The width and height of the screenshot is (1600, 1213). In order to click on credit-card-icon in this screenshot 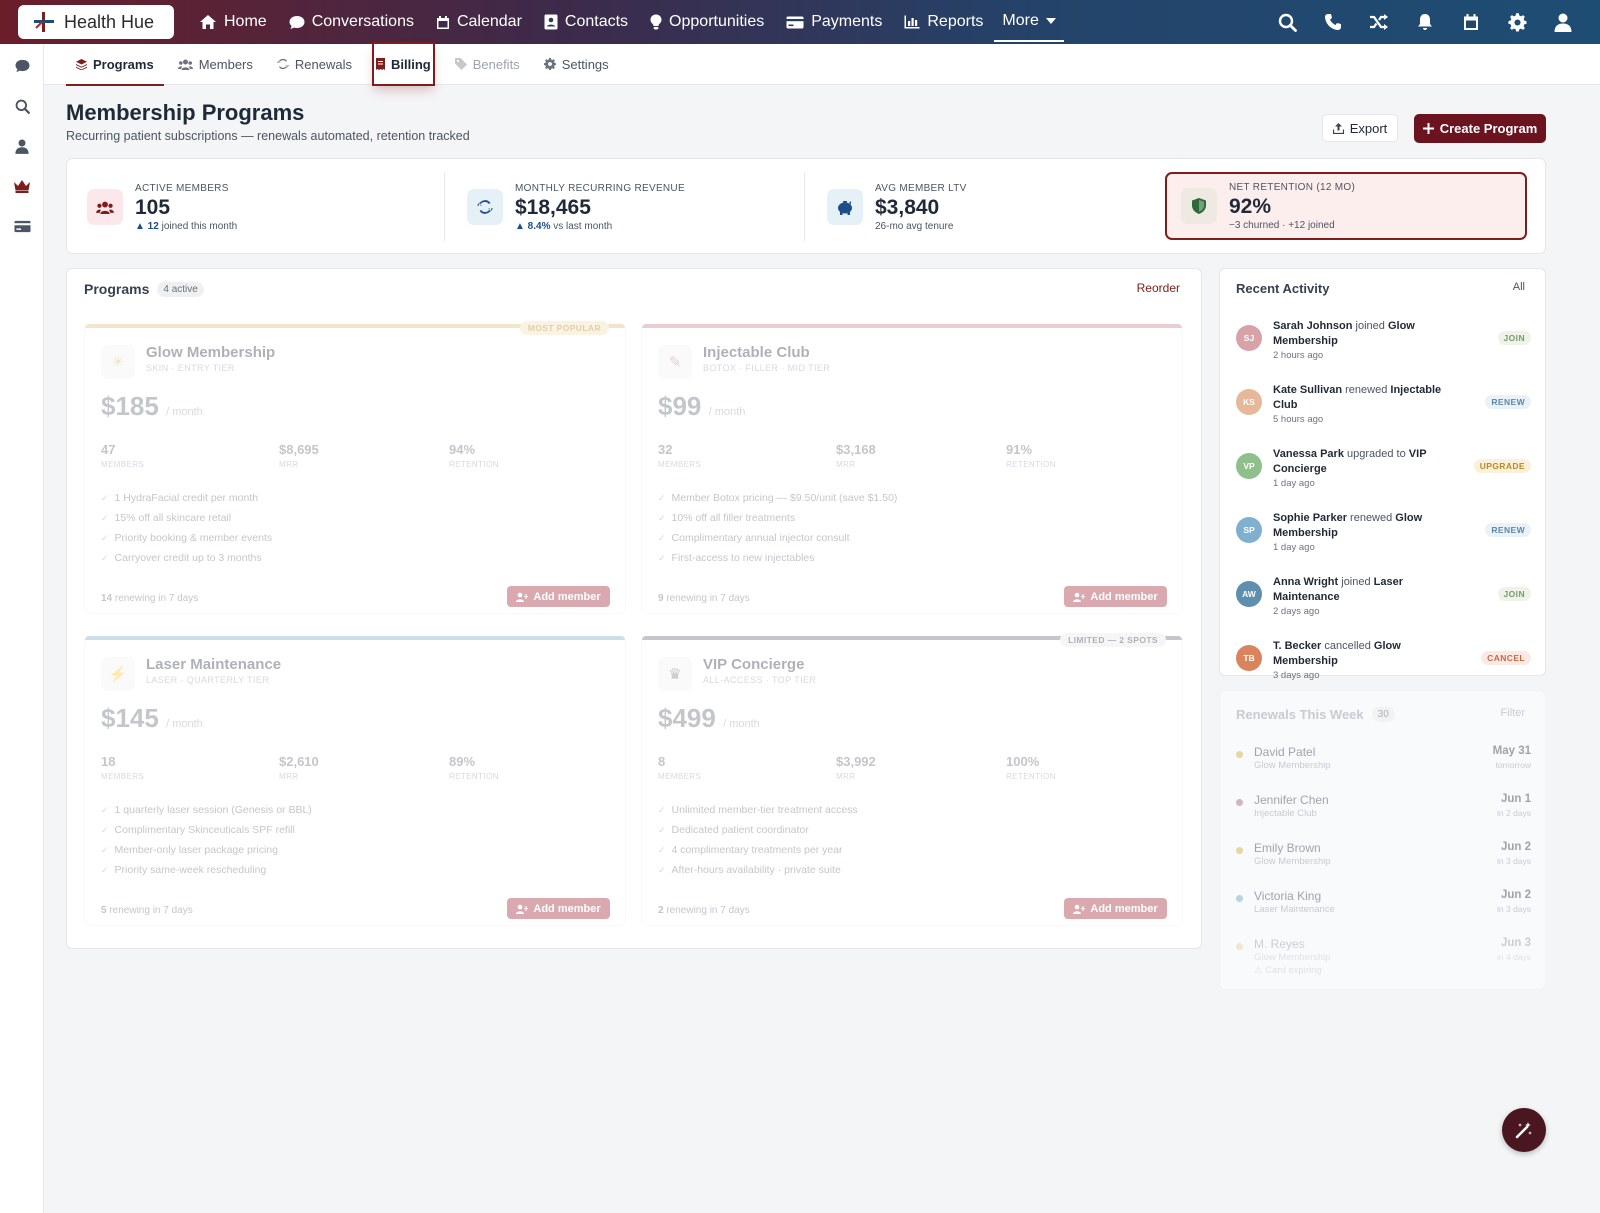, I will do `click(795, 22)`.